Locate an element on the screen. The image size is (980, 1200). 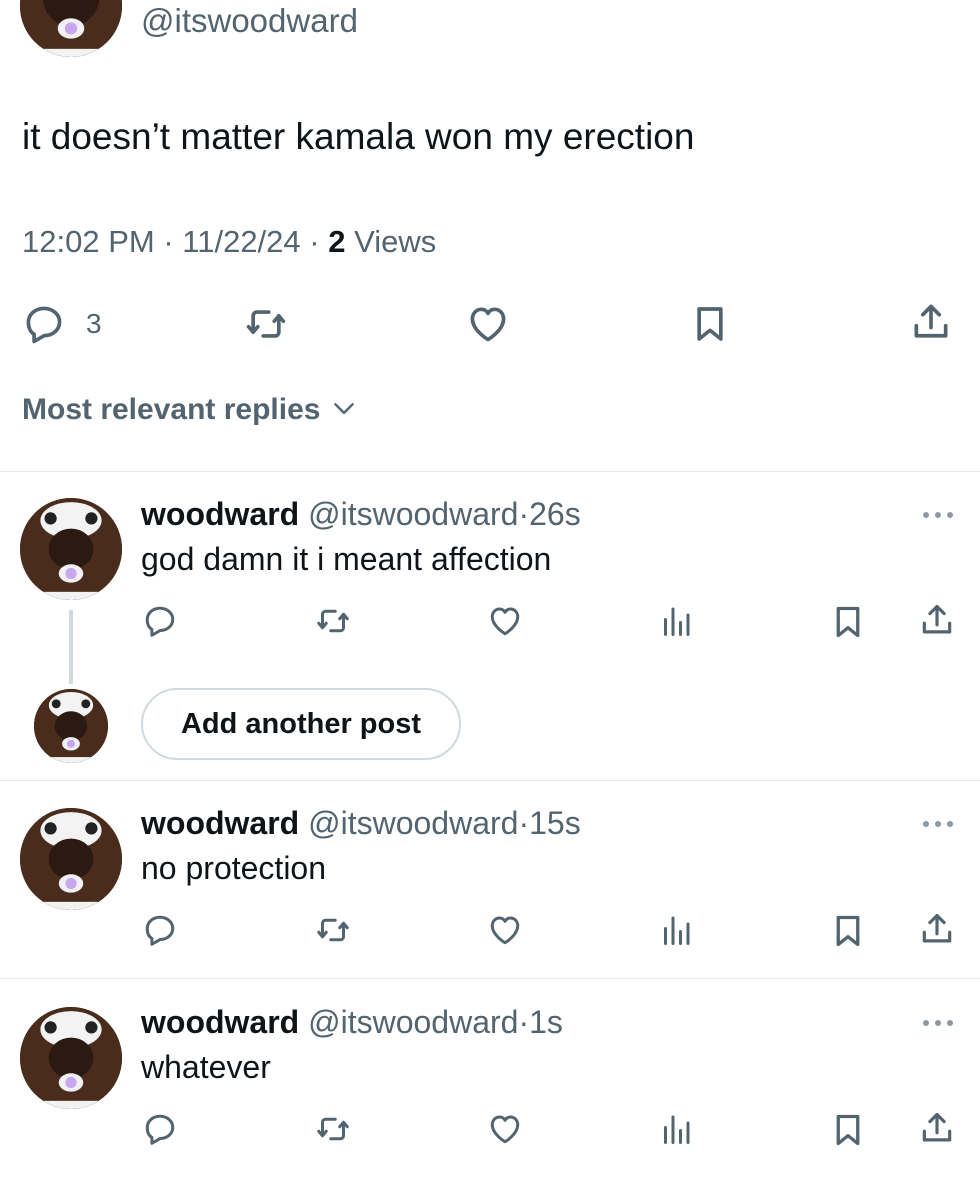
chevron-down-icon is located at coordinates (344, 408).